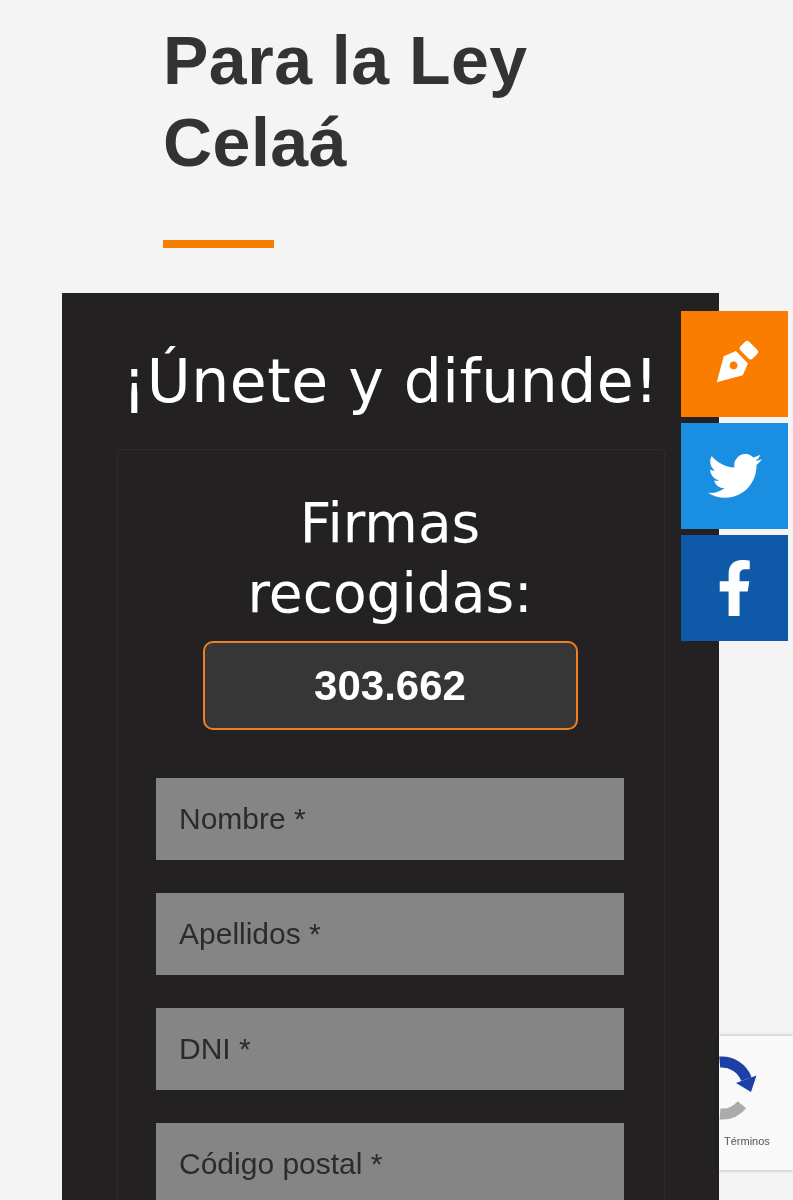 This screenshot has width=793, height=1200. I want to click on terms-link: Términos, so click(747, 1141).